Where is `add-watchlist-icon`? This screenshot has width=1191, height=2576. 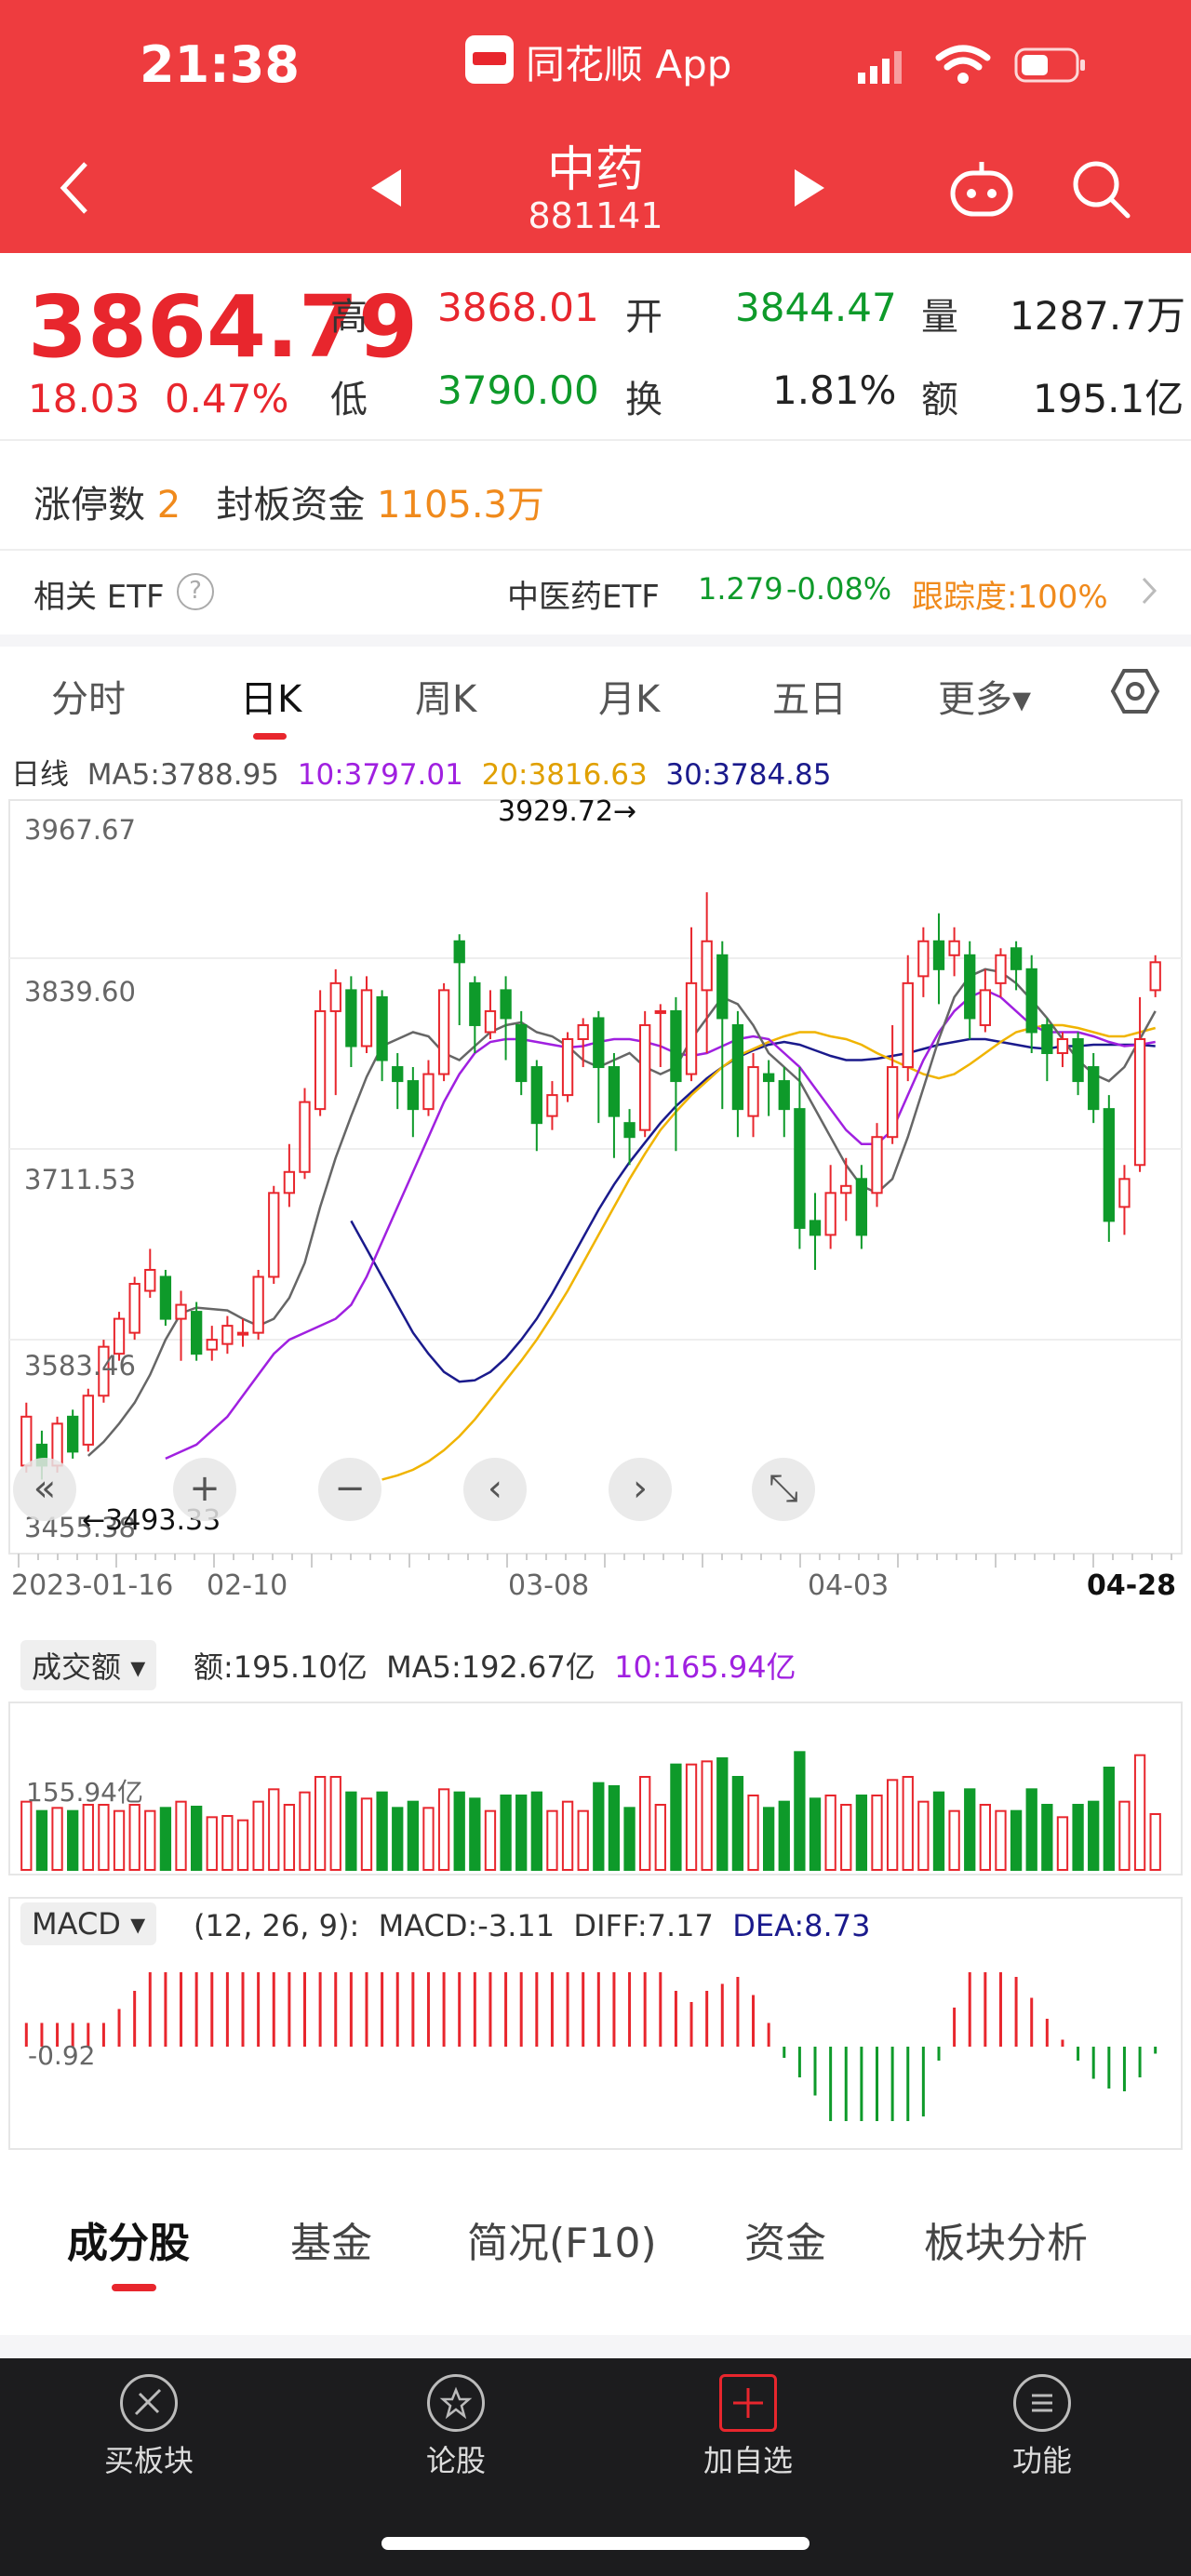 add-watchlist-icon is located at coordinates (748, 2403).